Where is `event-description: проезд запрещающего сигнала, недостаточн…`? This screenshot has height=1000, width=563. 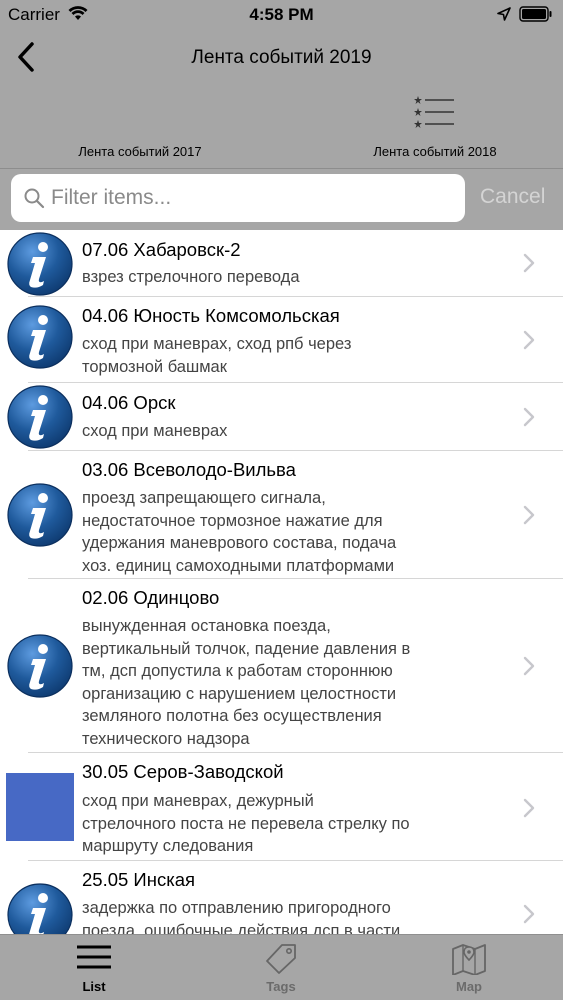 event-description: проезд запрещающего сигнала, недостаточн… is located at coordinates (239, 532).